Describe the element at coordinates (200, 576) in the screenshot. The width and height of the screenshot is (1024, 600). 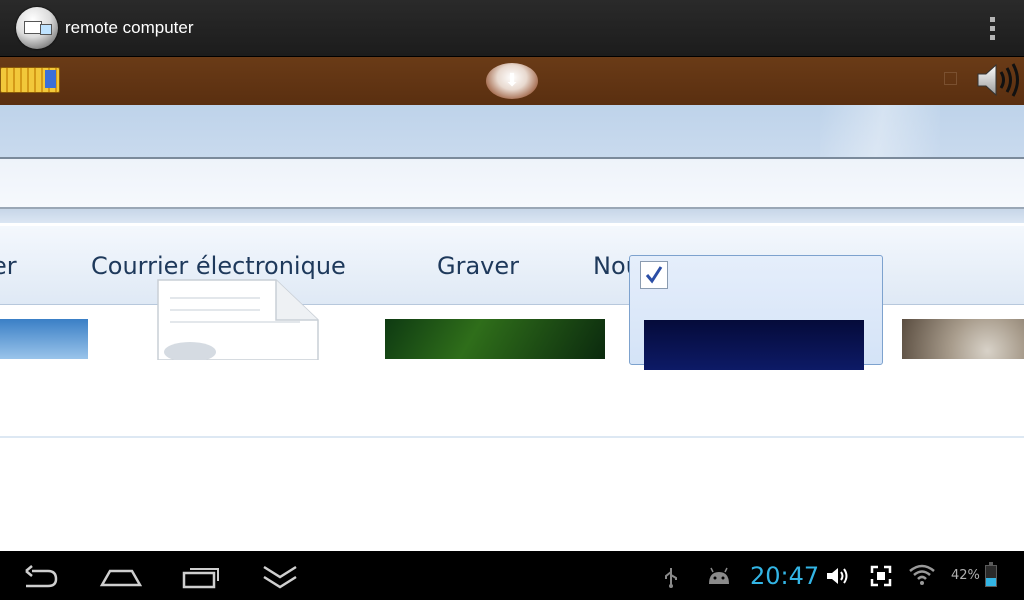
I see `recent-apps-button` at that location.